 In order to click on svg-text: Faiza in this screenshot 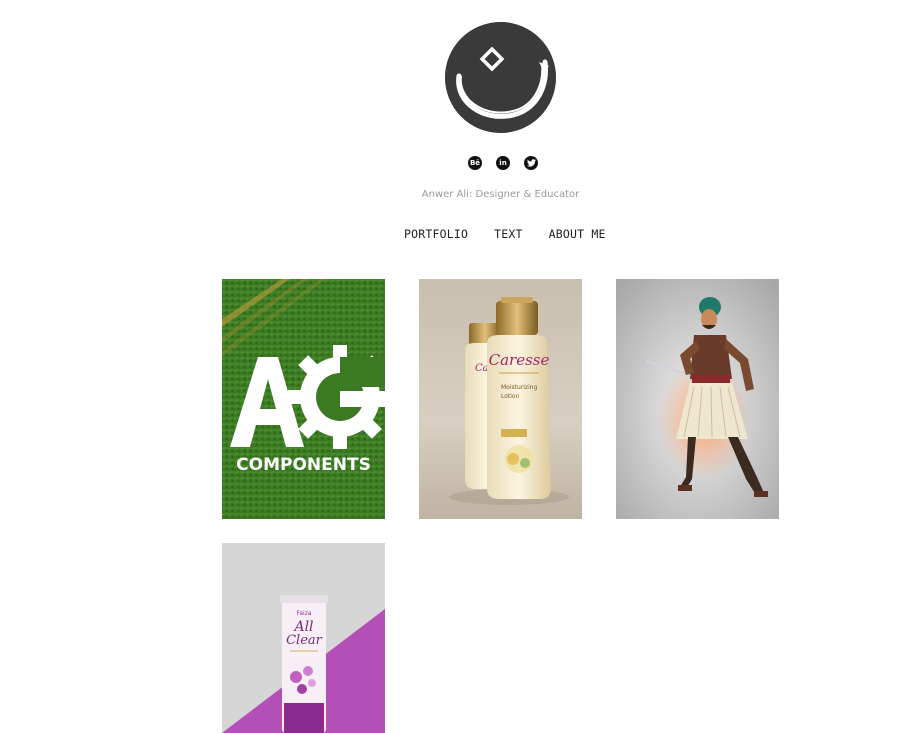, I will do `click(303, 613)`.